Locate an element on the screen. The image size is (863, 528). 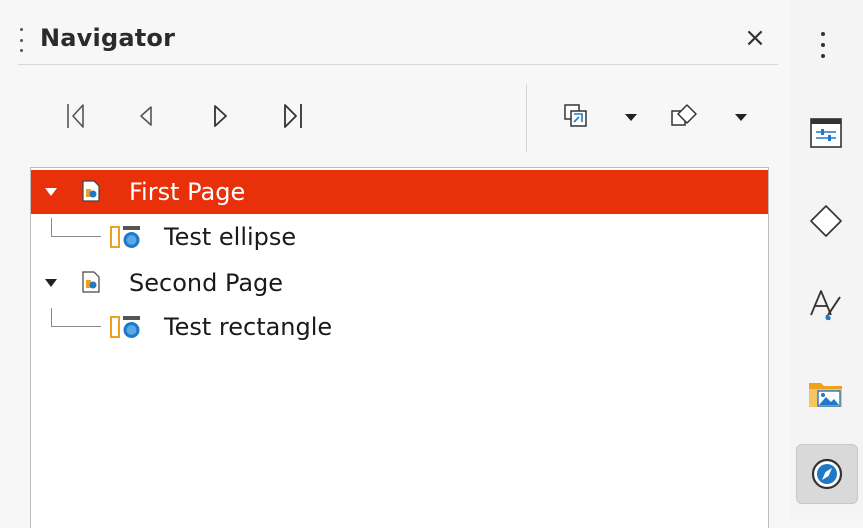
deck-button-gallery is located at coordinates (826, 393).